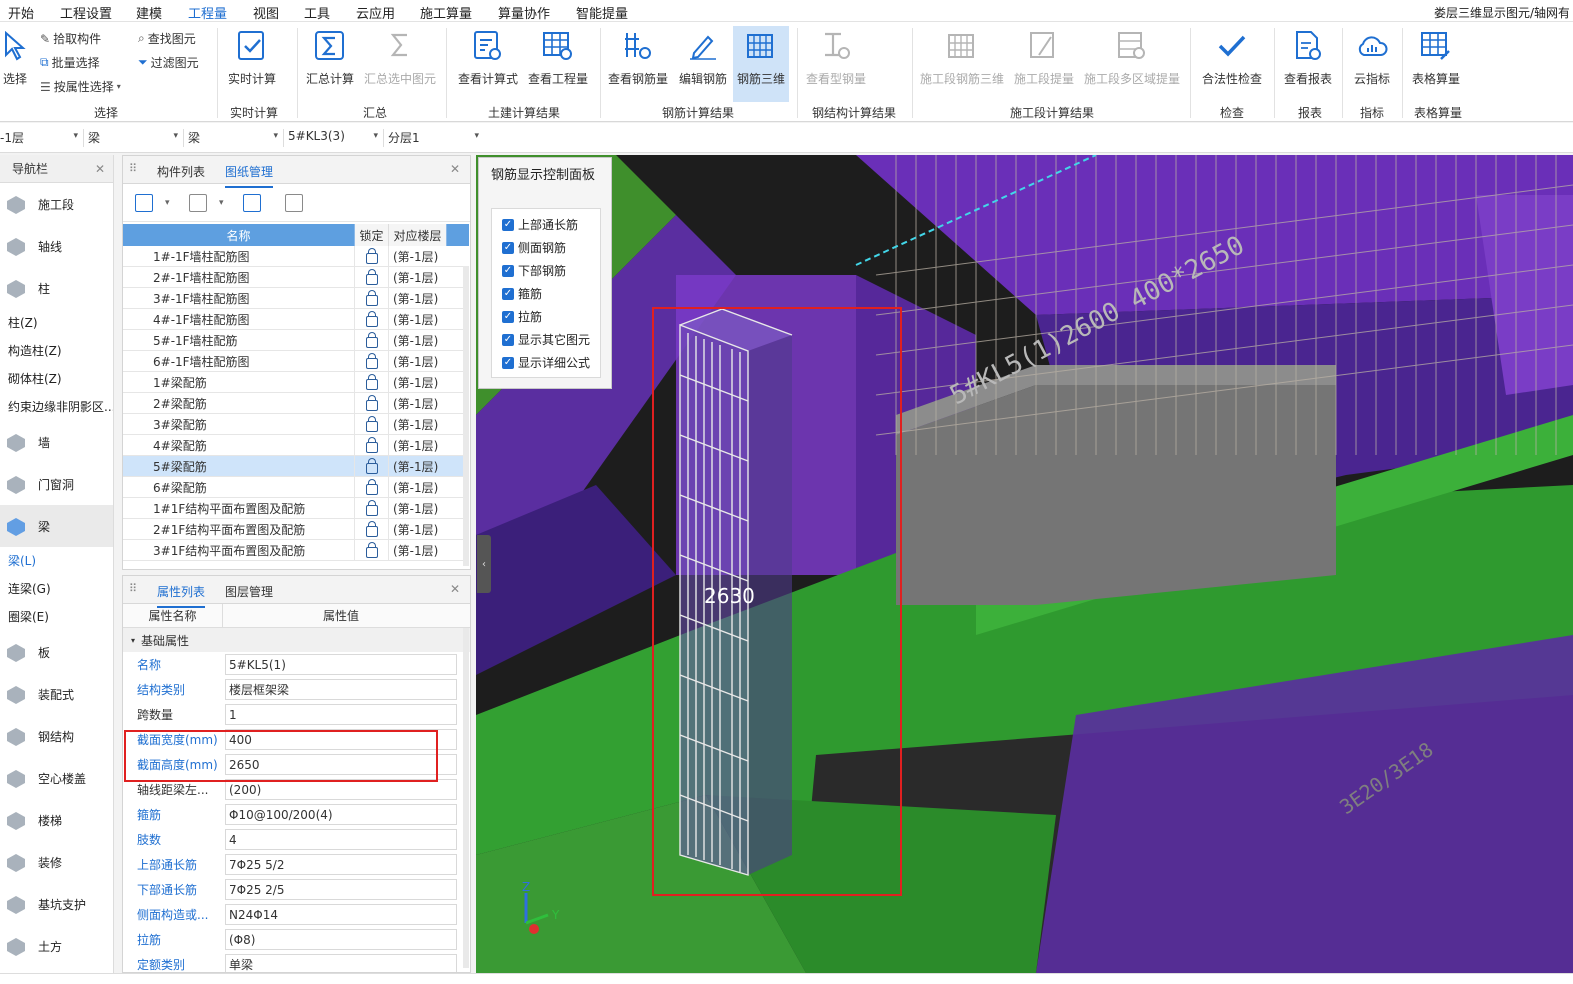 Image resolution: width=1573 pixels, height=984 pixels. What do you see at coordinates (56, 617) in the screenshot?
I see `nav-subitem: 圈梁(E)` at bounding box center [56, 617].